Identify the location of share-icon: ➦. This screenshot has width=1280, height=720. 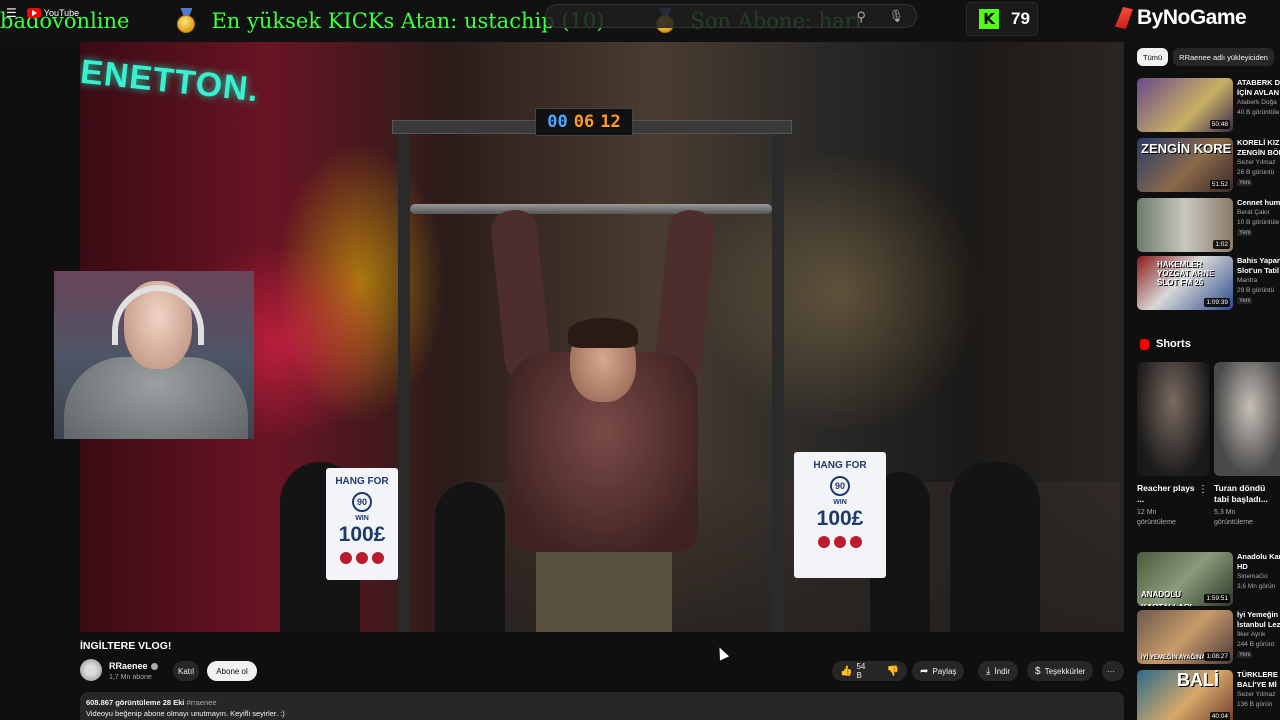
(924, 671).